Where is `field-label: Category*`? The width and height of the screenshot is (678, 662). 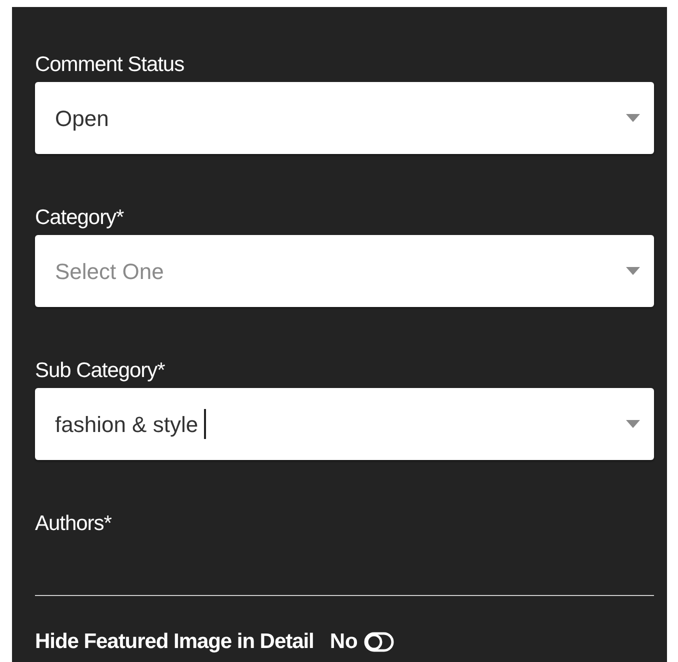 field-label: Category* is located at coordinates (80, 218).